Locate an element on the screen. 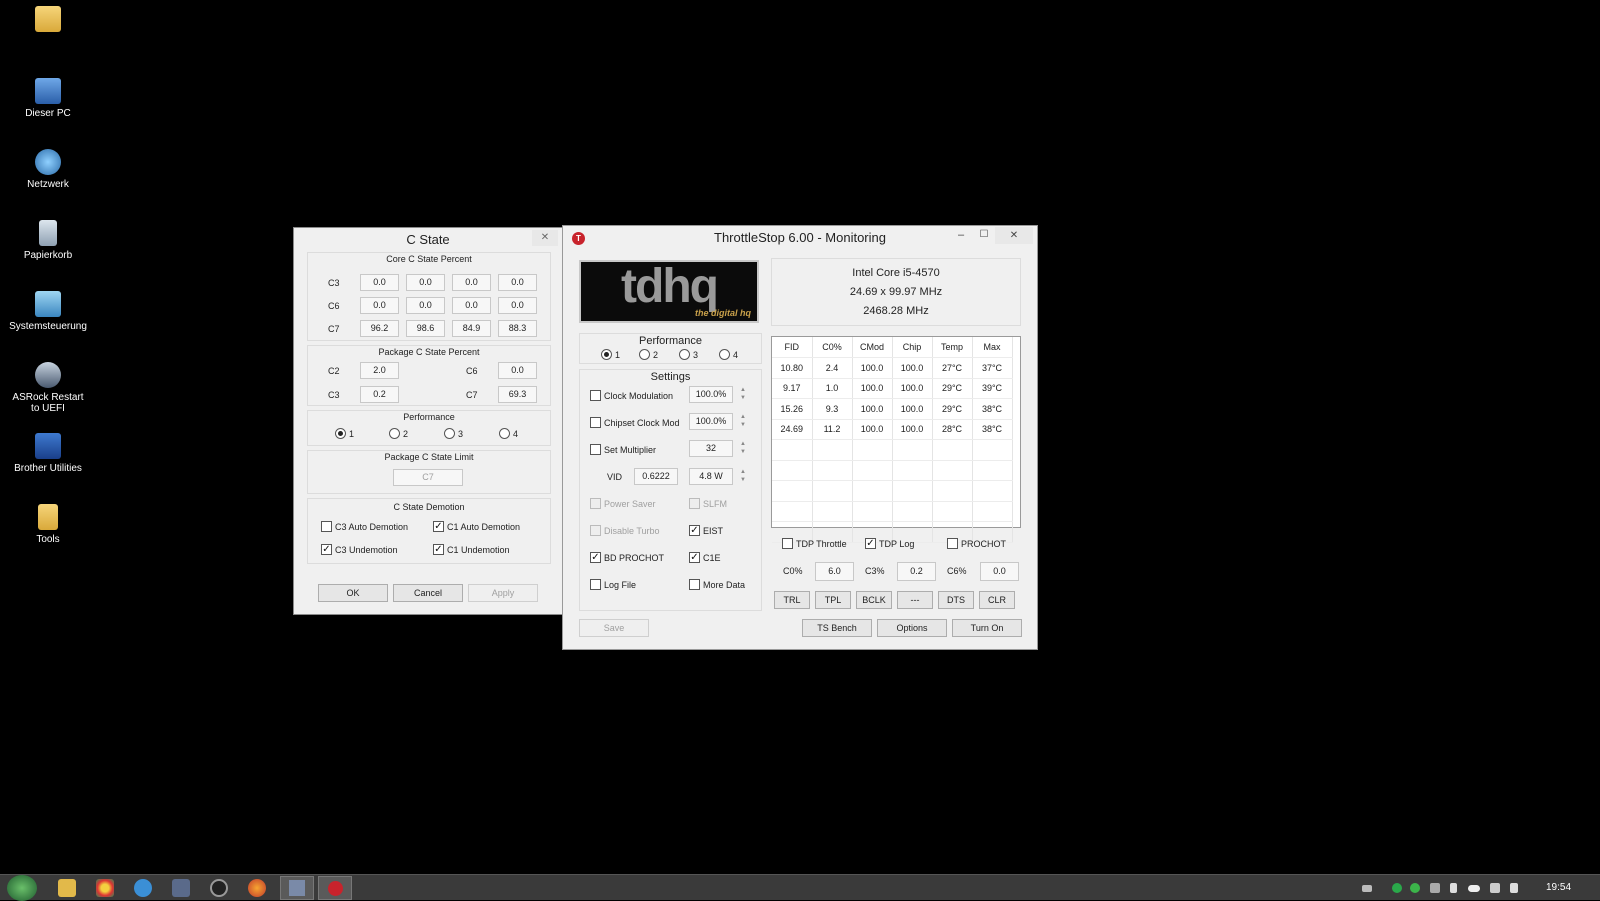 The image size is (1600, 901). col-temp-header: Temp is located at coordinates (952, 347).